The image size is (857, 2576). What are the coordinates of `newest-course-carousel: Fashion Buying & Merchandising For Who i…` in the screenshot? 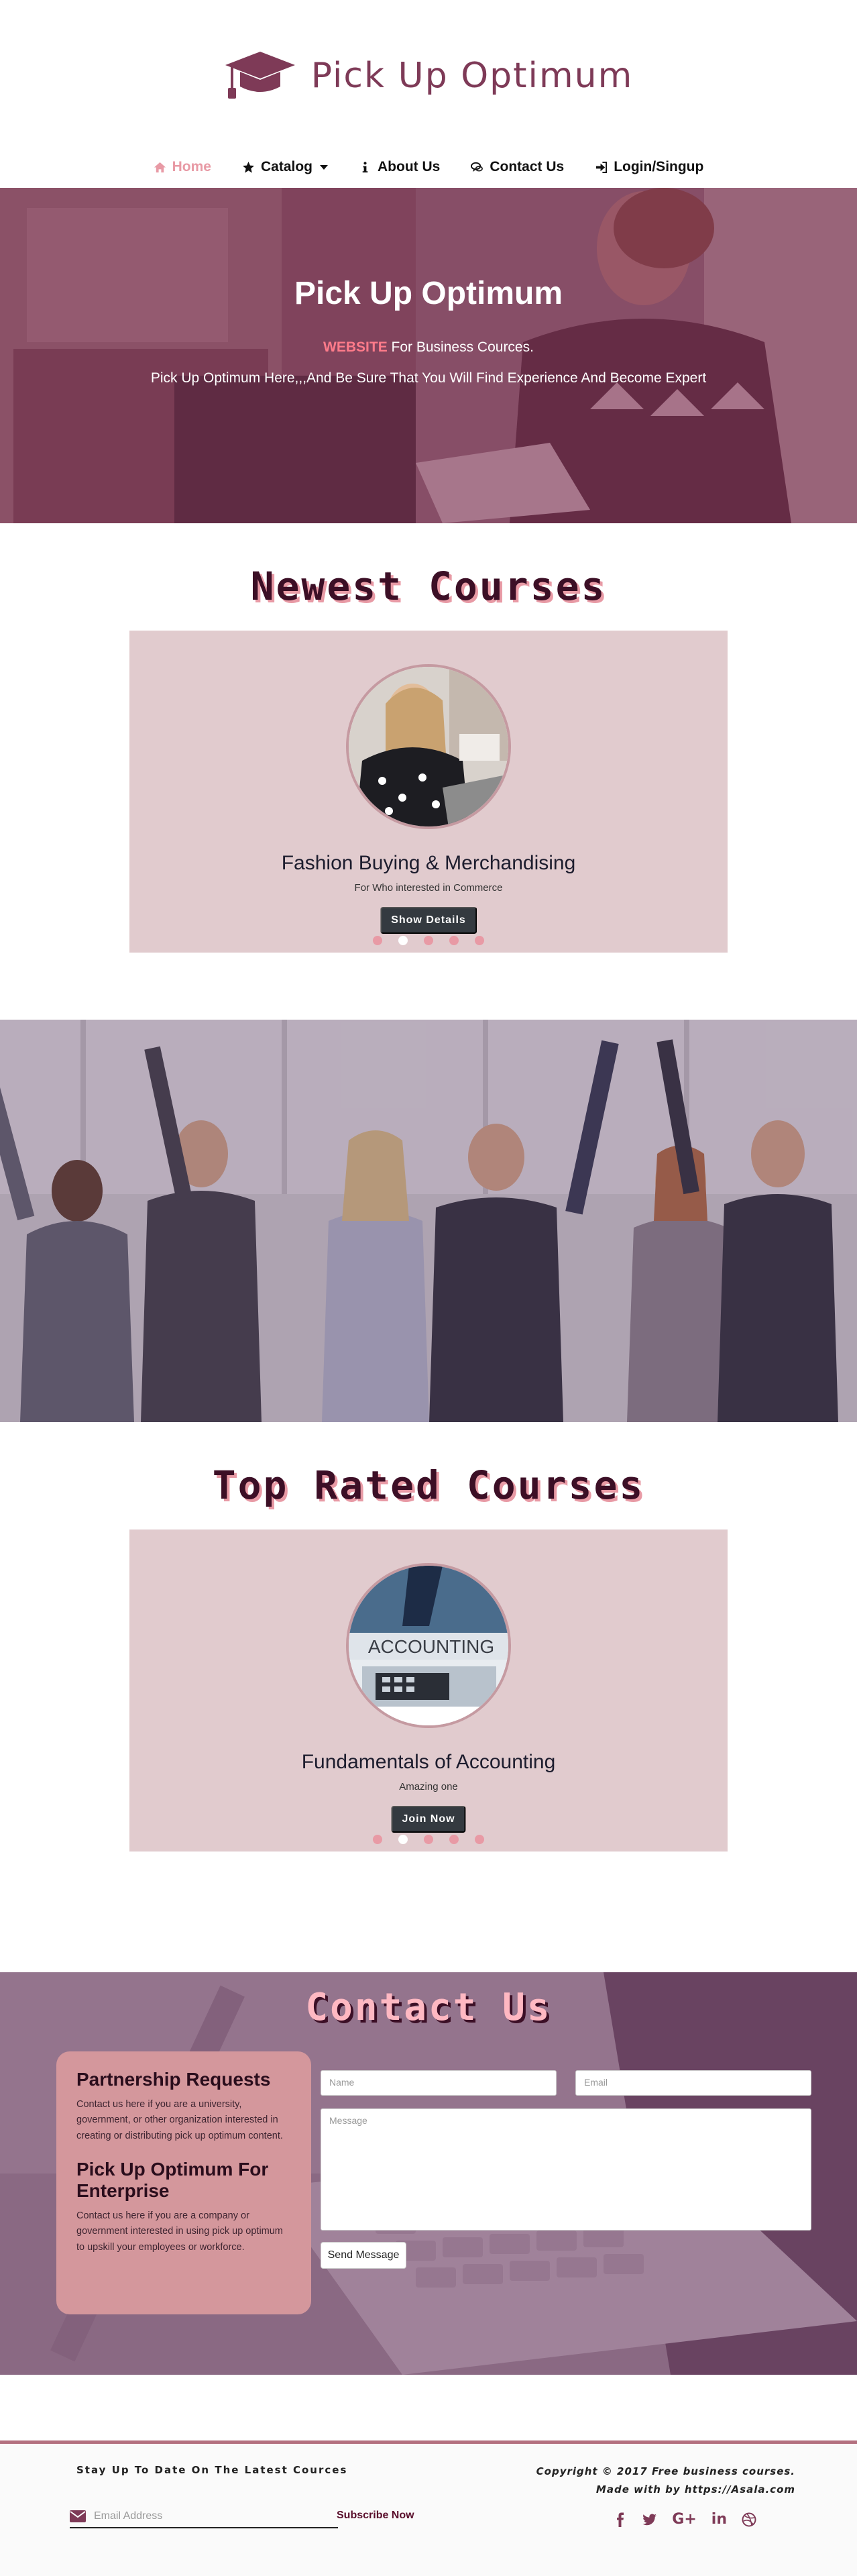 It's located at (428, 792).